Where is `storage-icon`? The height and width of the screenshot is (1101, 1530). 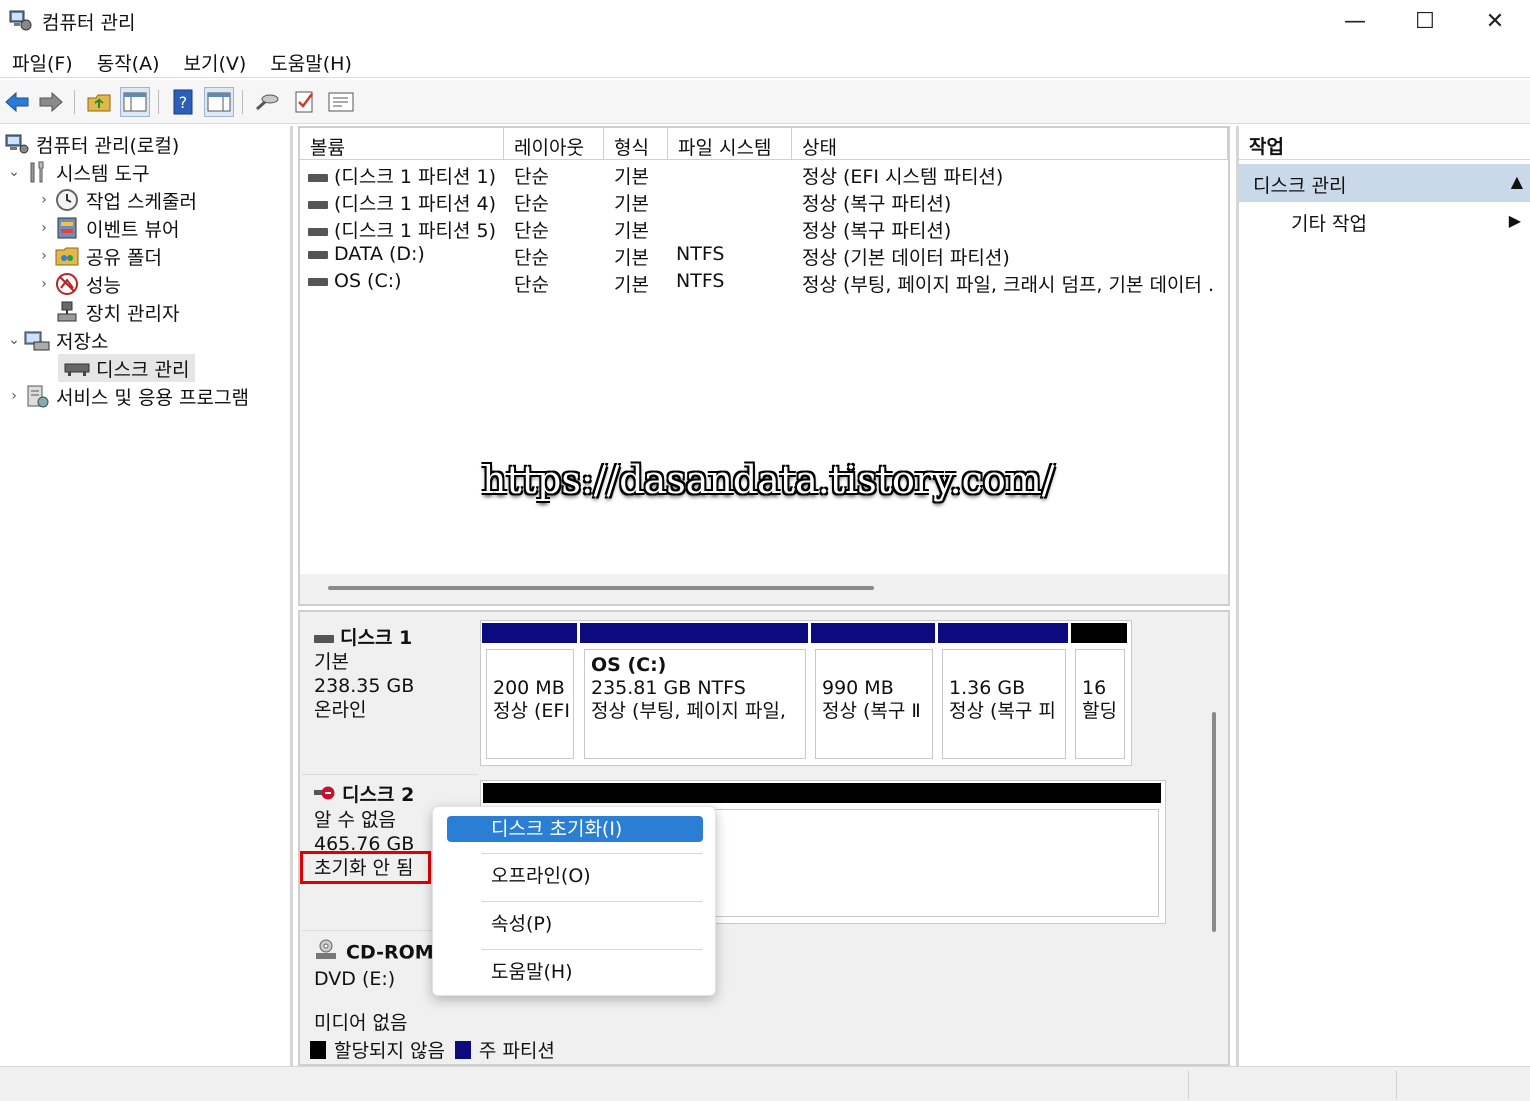 storage-icon is located at coordinates (37, 340).